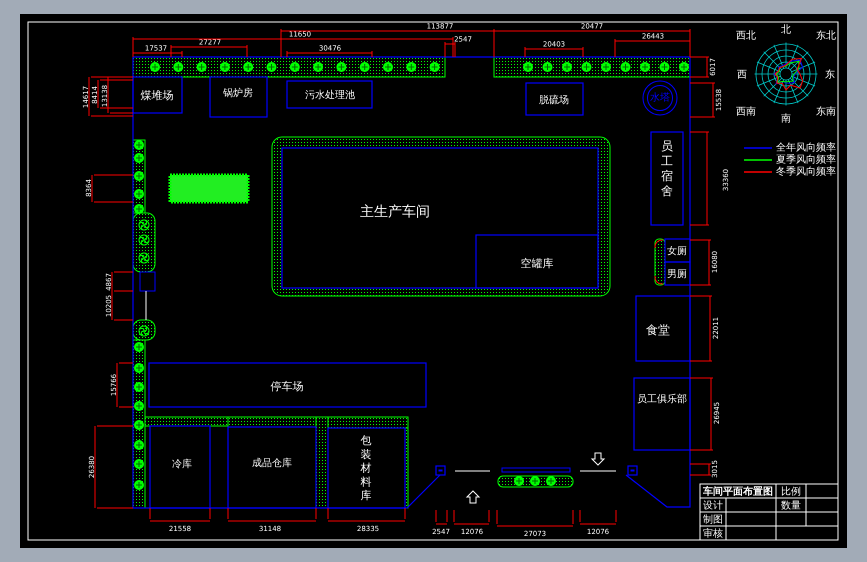 The width and height of the screenshot is (867, 562). Describe the element at coordinates (786, 119) in the screenshot. I see `direction-label: 南` at that location.